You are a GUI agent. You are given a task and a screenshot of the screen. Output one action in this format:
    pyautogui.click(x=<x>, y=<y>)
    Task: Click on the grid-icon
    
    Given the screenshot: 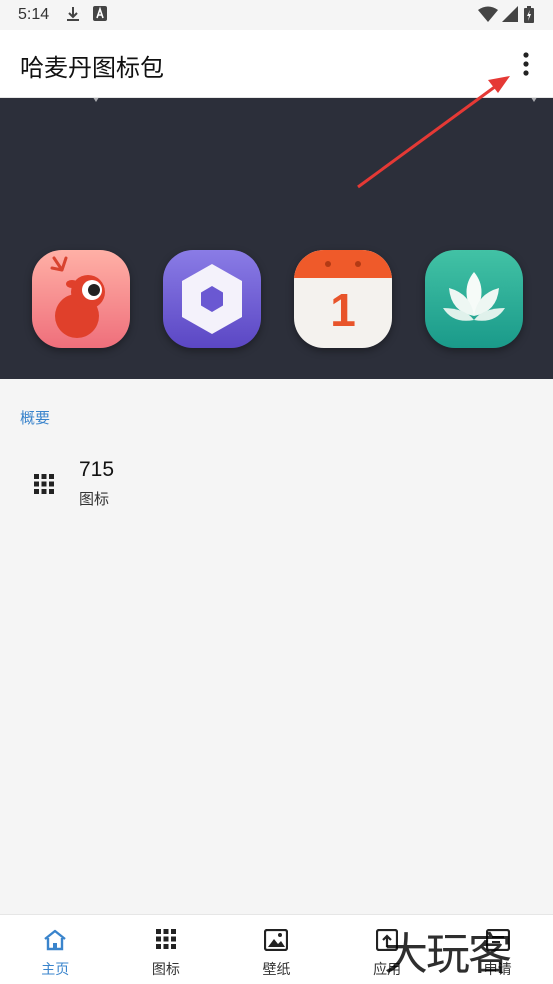 What is the action you would take?
    pyautogui.click(x=165, y=939)
    